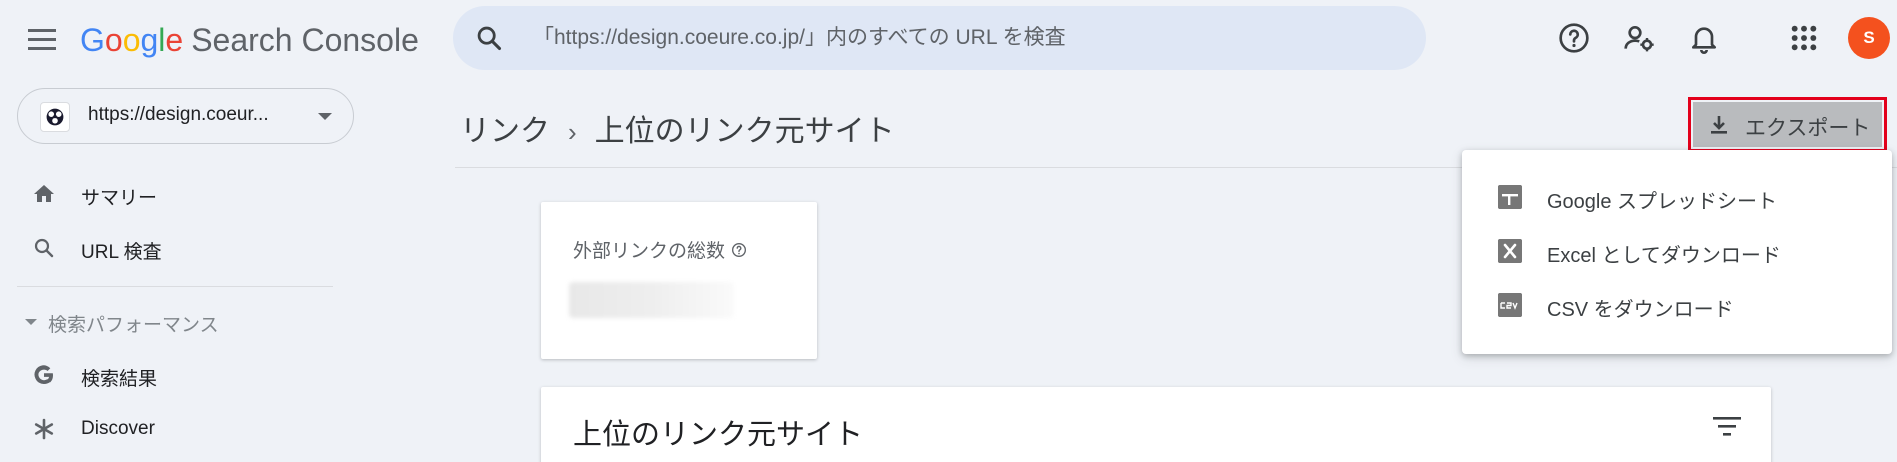 This screenshot has height=462, width=1897. What do you see at coordinates (1704, 38) in the screenshot?
I see `notifications-icon` at bounding box center [1704, 38].